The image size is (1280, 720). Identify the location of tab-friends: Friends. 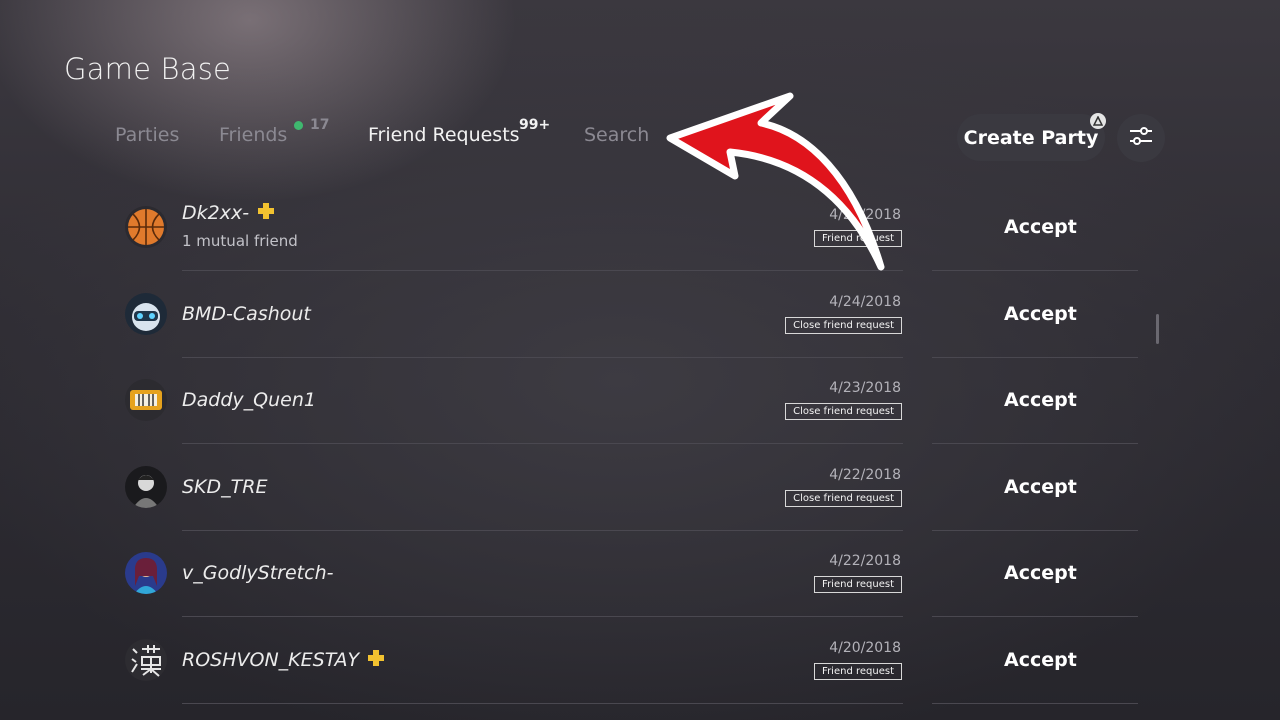
(253, 135).